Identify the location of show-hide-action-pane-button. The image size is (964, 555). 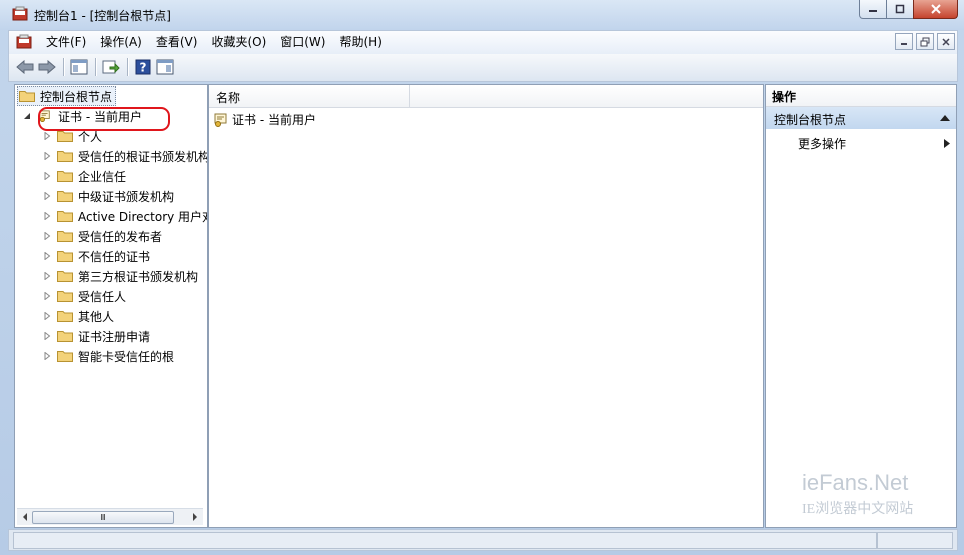
(165, 67).